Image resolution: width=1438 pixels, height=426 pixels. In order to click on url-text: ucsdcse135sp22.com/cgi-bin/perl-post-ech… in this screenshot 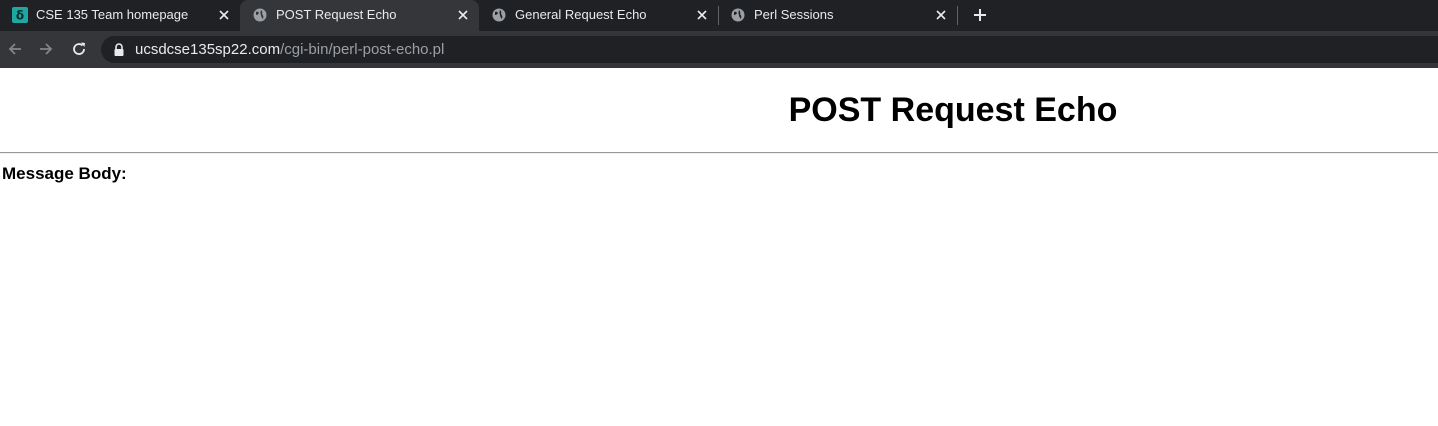, I will do `click(289, 50)`.